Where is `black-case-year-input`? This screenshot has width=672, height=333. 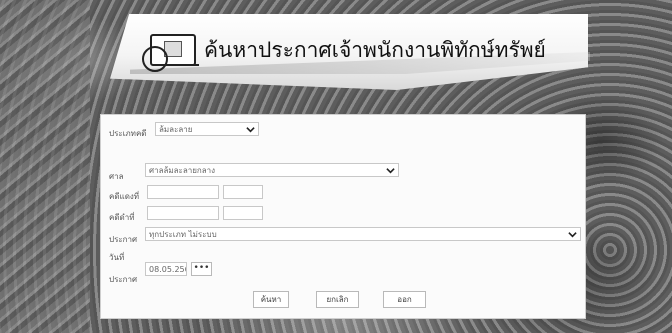
black-case-year-input is located at coordinates (243, 192).